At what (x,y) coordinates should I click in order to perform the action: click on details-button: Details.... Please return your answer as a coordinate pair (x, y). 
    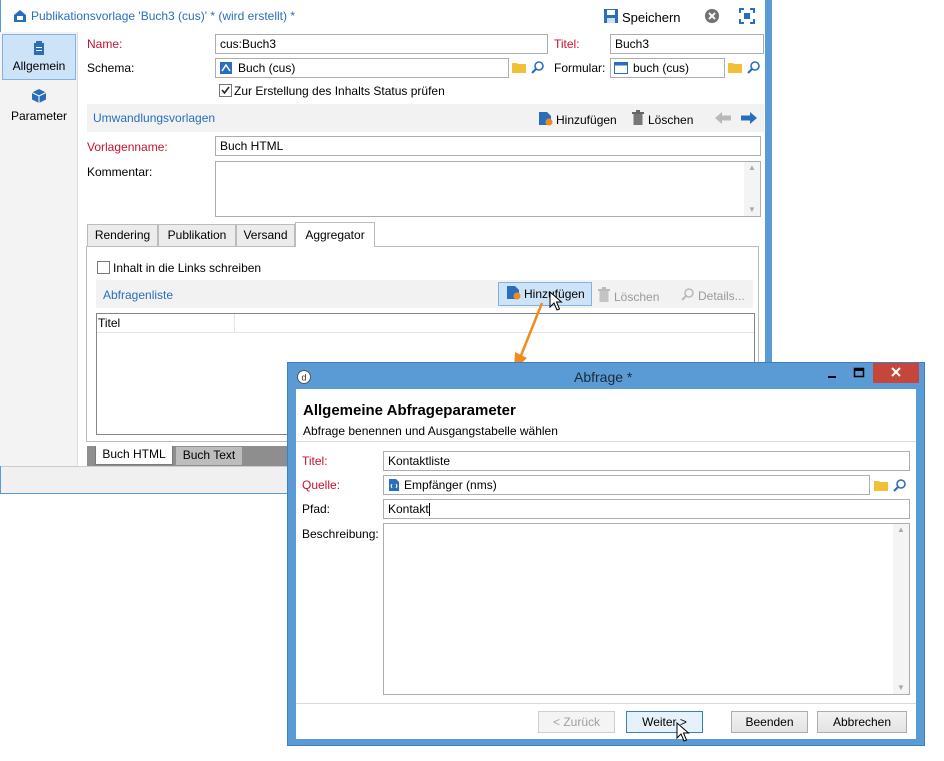
    Looking at the image, I should click on (713, 296).